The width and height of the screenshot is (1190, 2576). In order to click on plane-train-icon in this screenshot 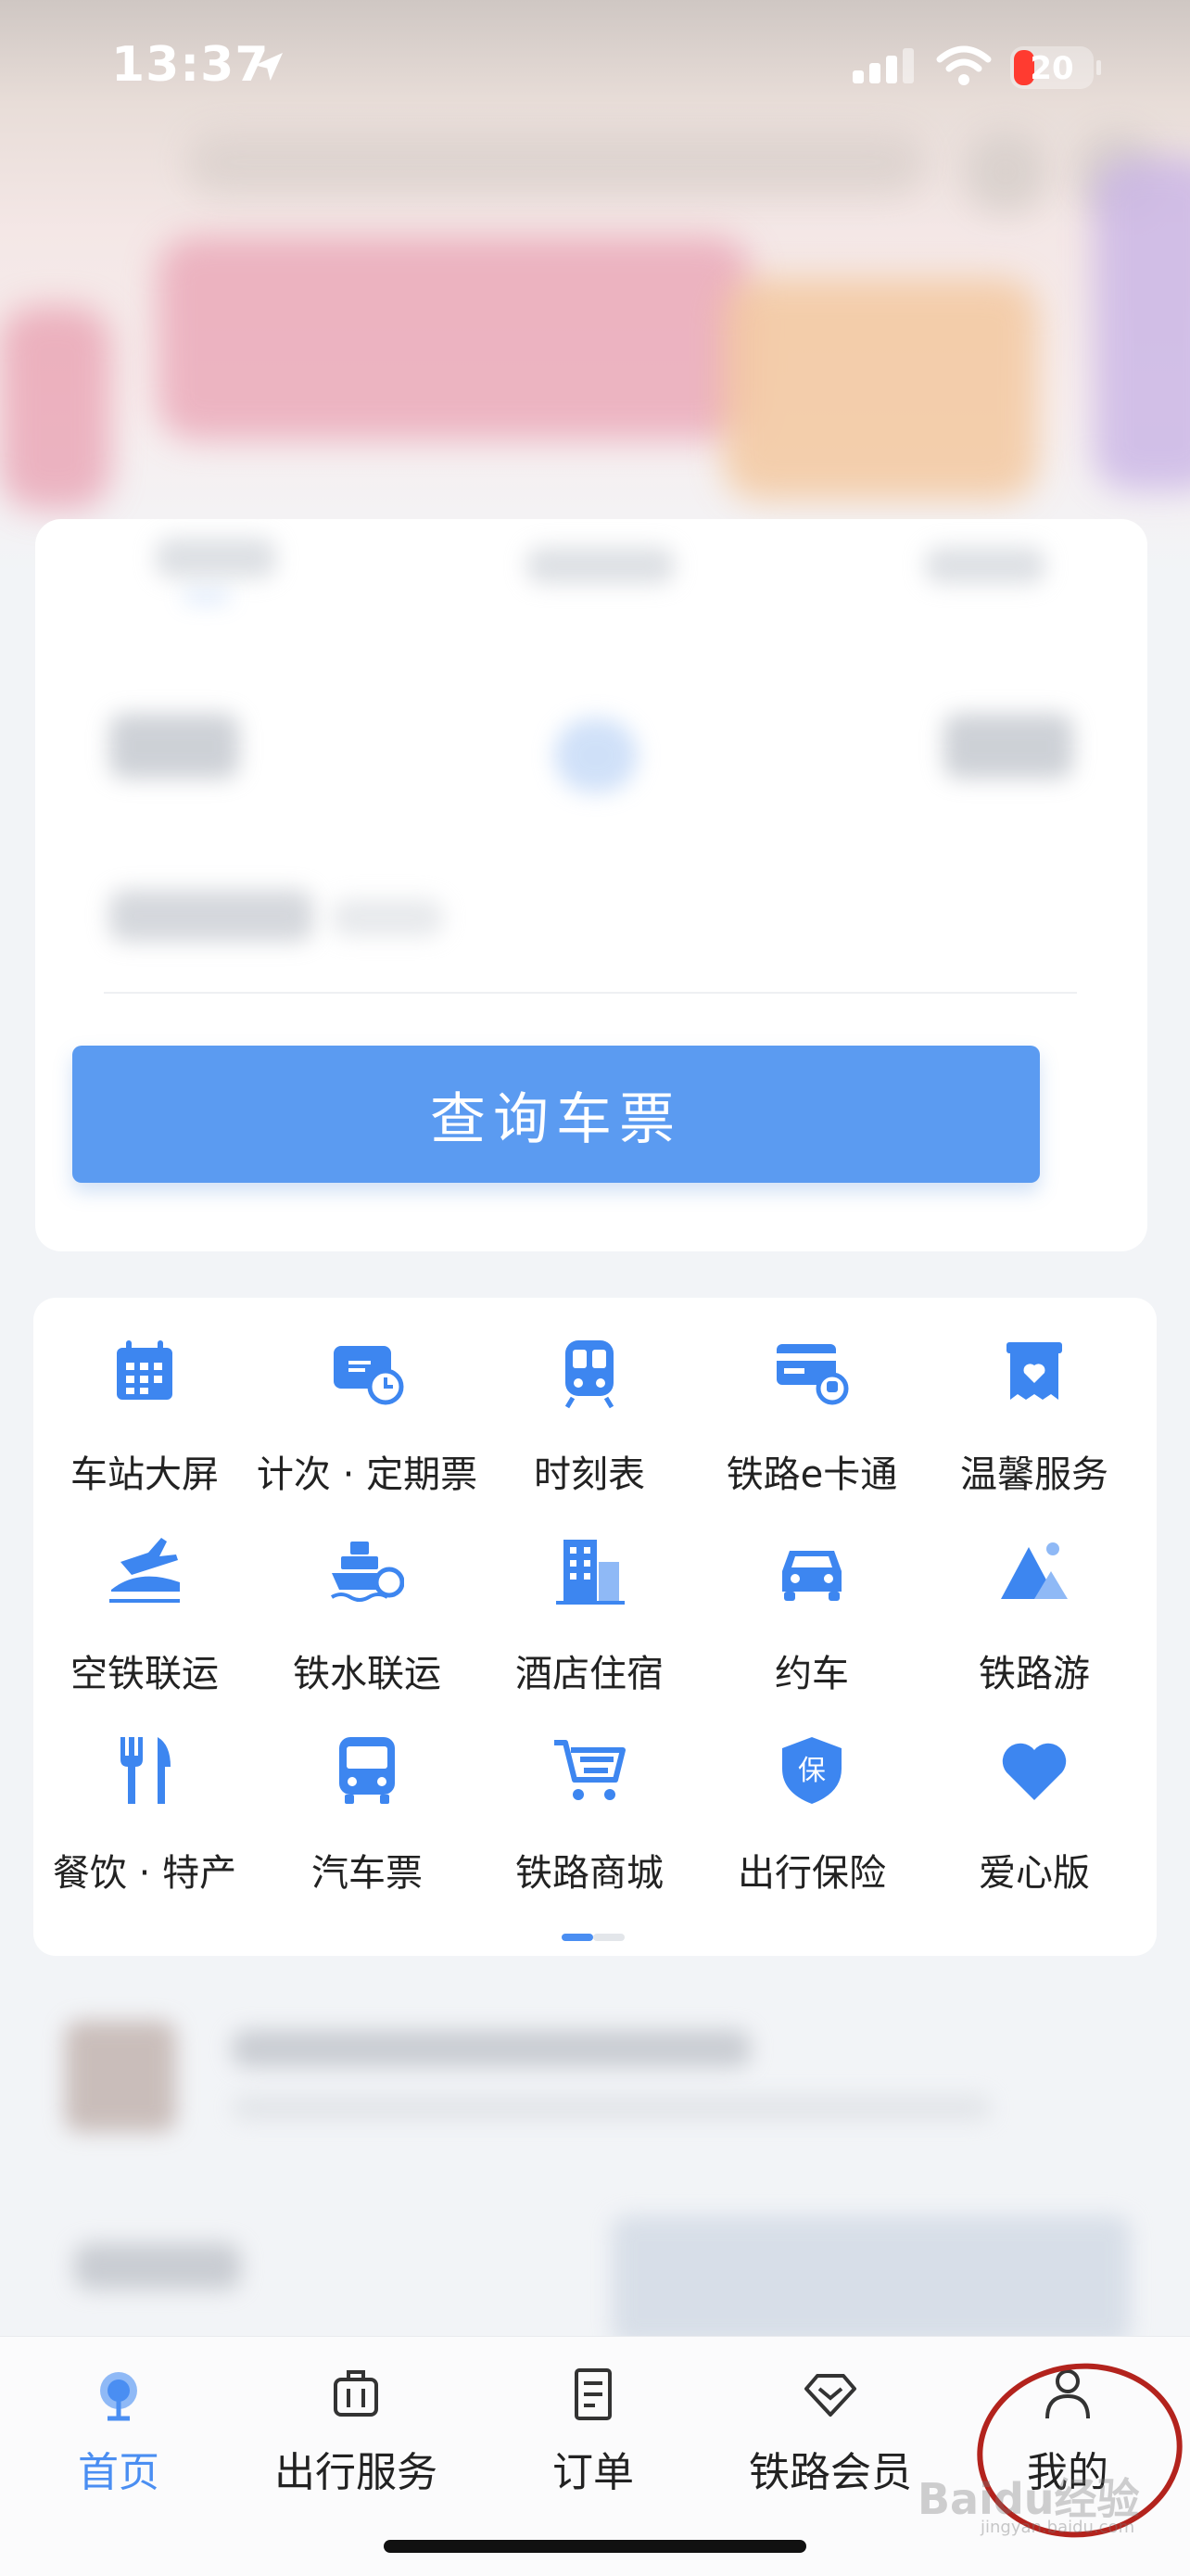, I will do `click(144, 1570)`.